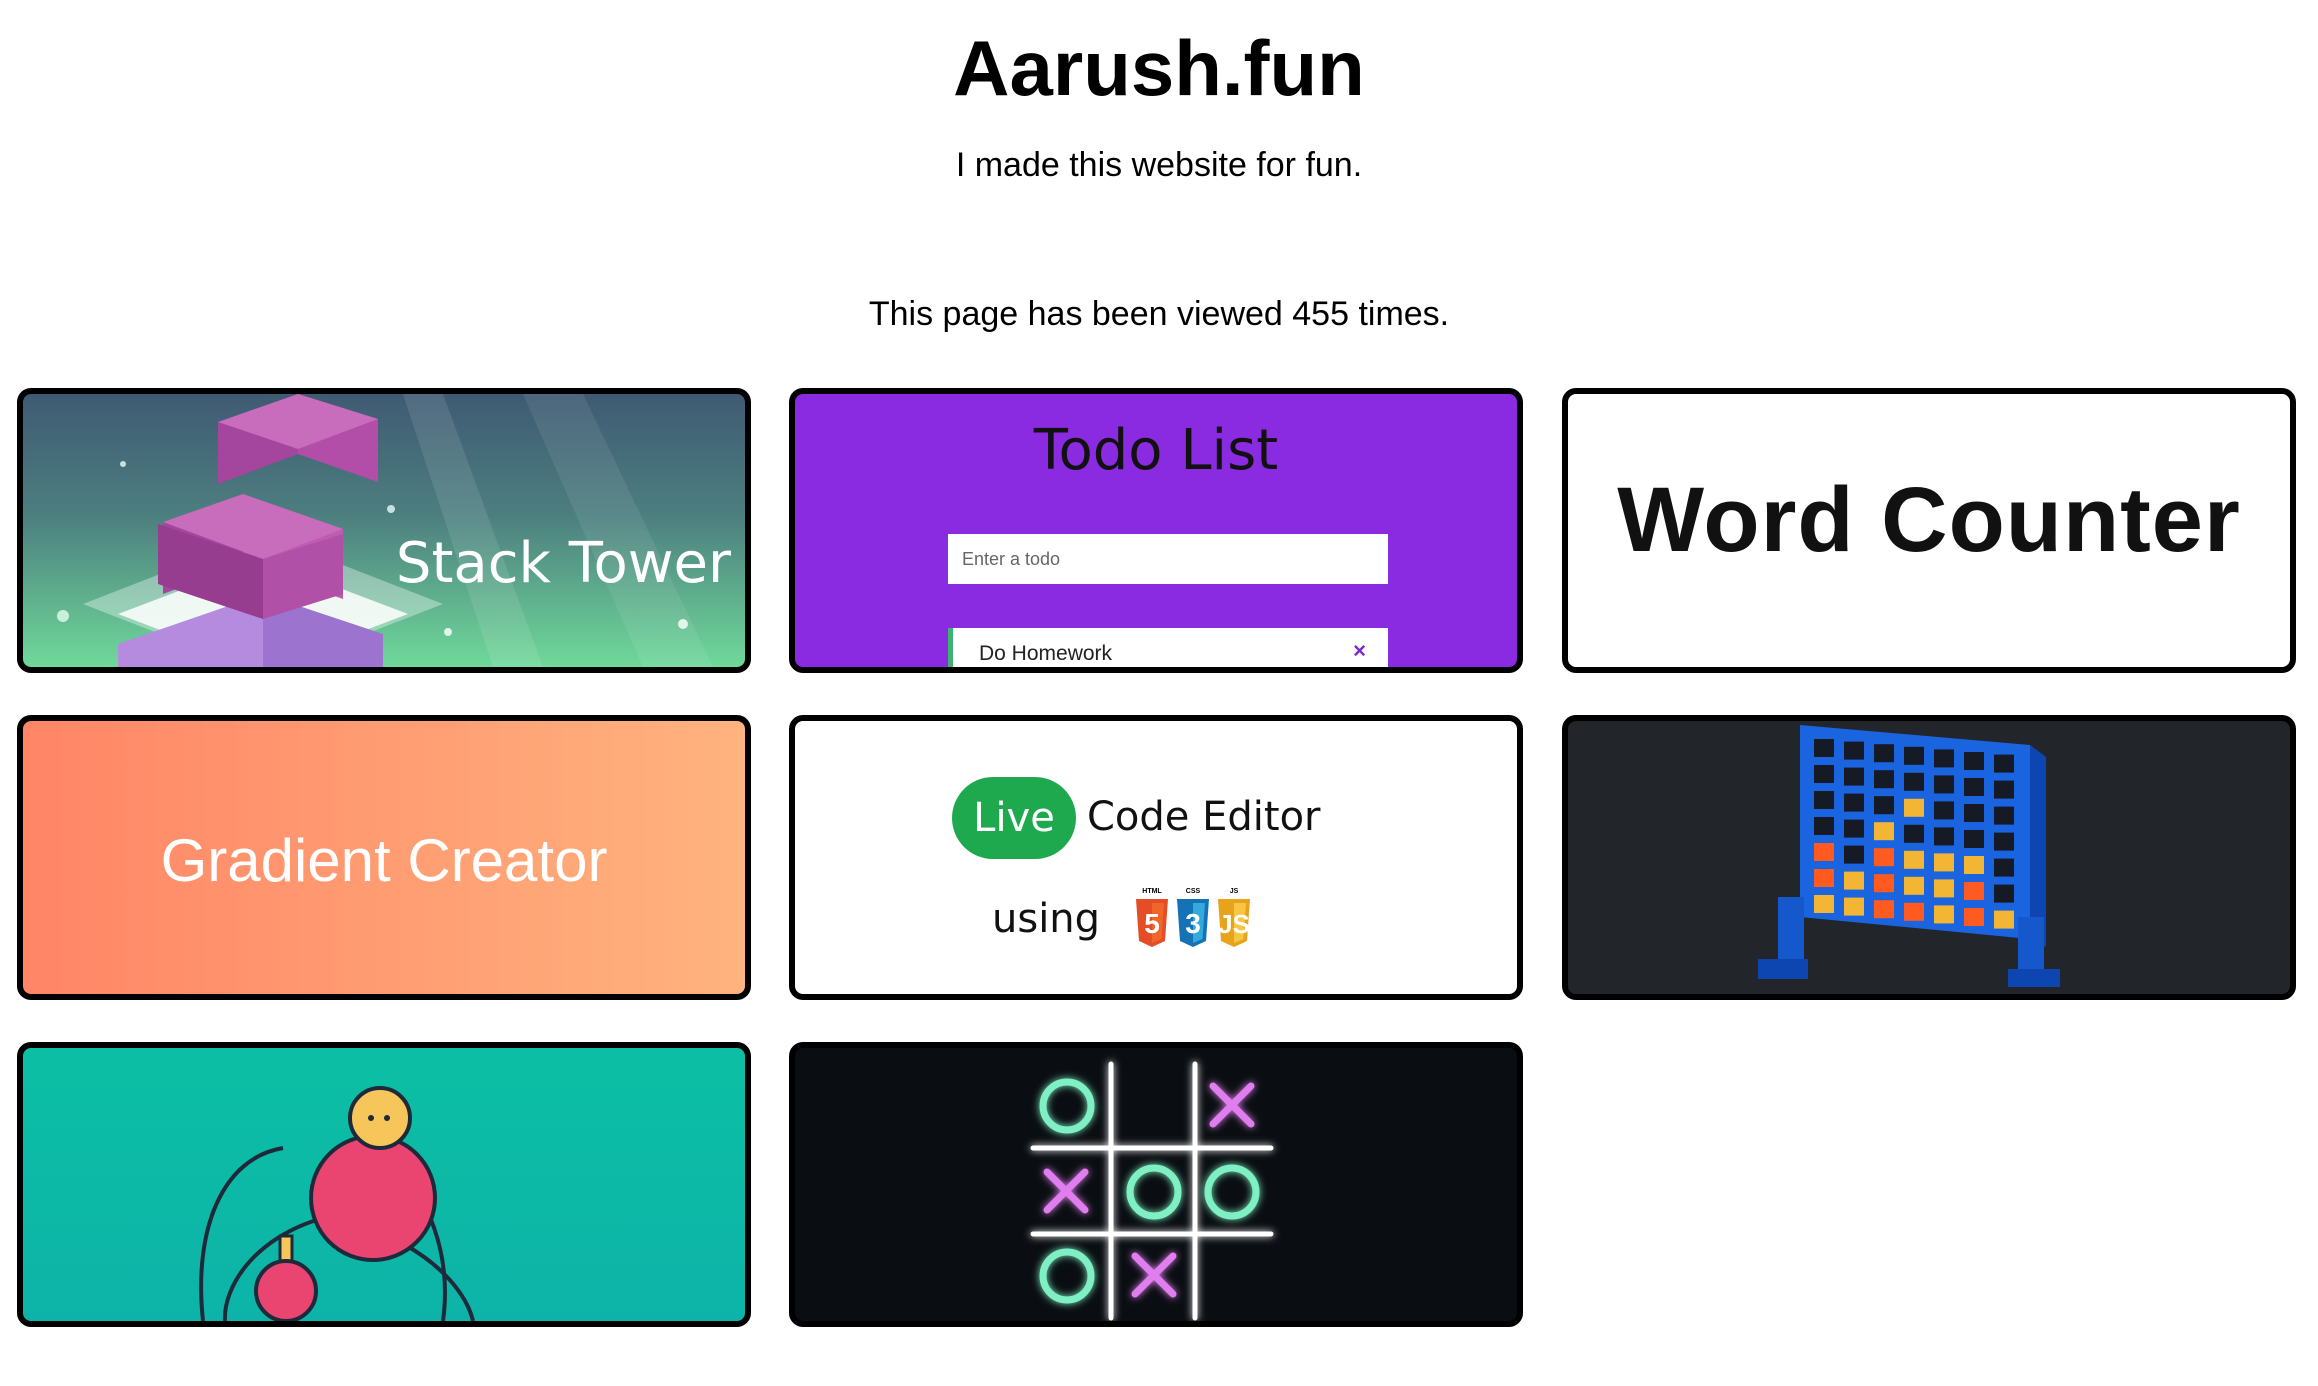 The height and width of the screenshot is (1386, 2318). I want to click on todo-list-card: Todo List Do Homework ×, so click(1156, 530).